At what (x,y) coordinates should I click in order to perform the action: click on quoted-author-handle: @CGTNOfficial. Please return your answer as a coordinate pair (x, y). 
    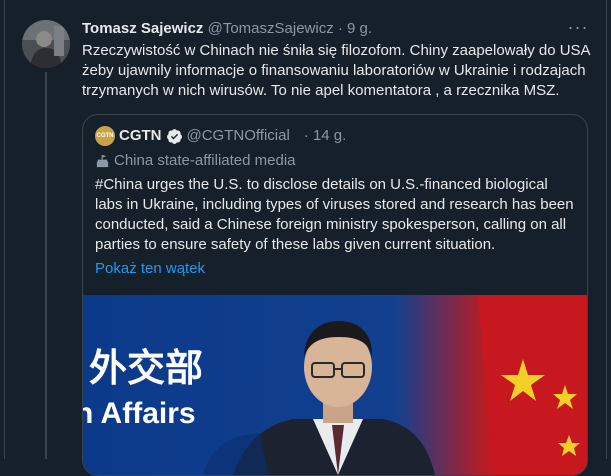
    Looking at the image, I should click on (238, 136).